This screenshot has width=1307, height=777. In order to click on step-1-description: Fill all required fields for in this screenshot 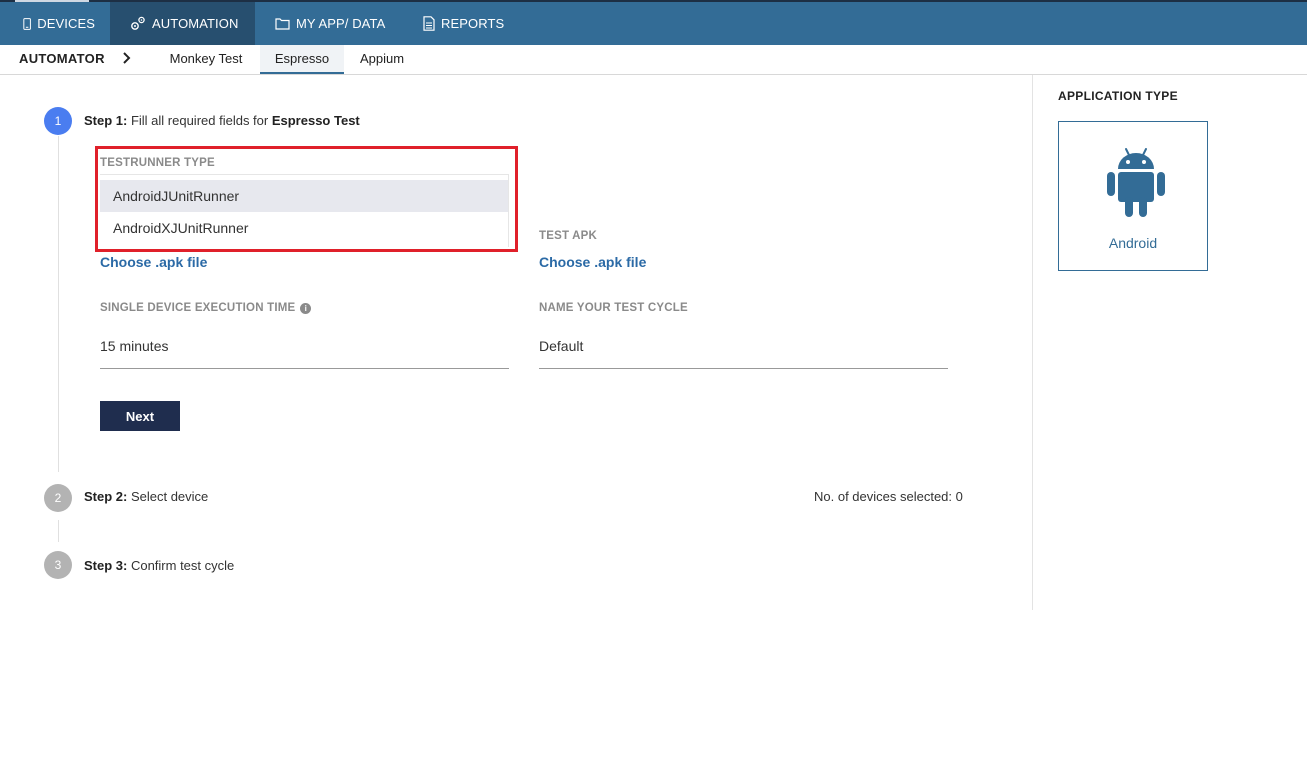, I will do `click(199, 120)`.